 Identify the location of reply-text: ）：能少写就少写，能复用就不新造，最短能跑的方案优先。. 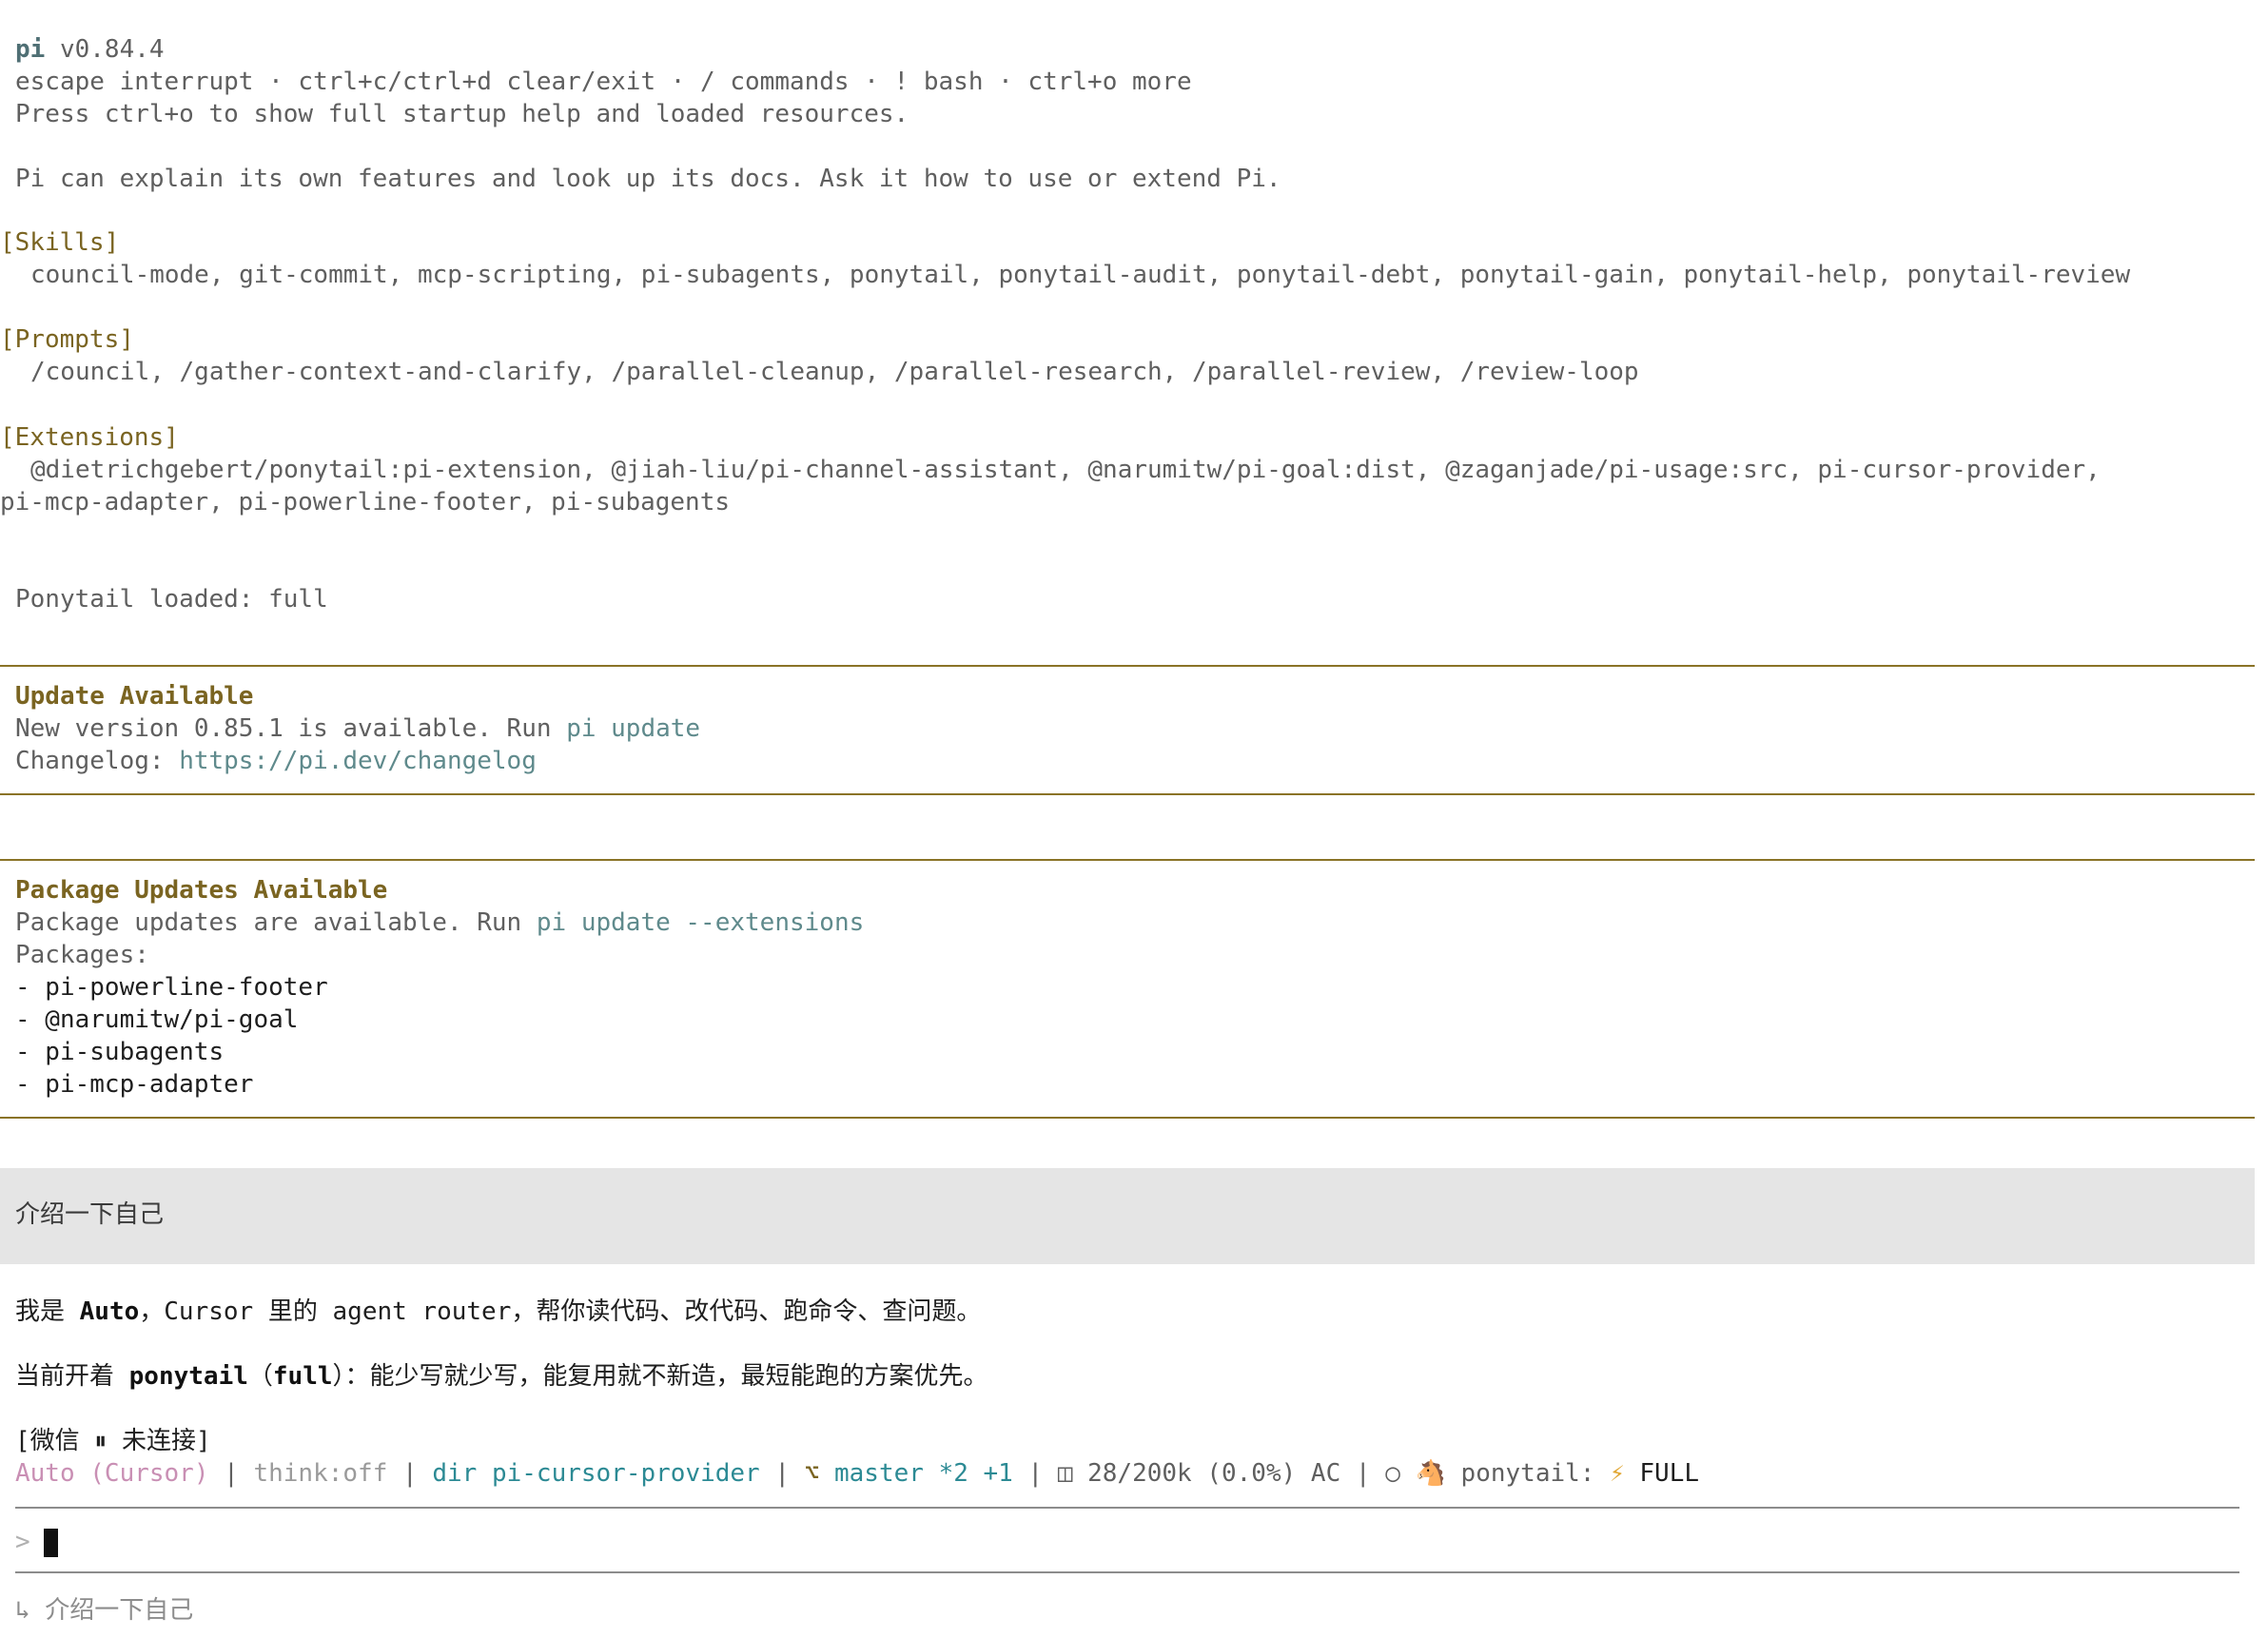
(660, 1376).